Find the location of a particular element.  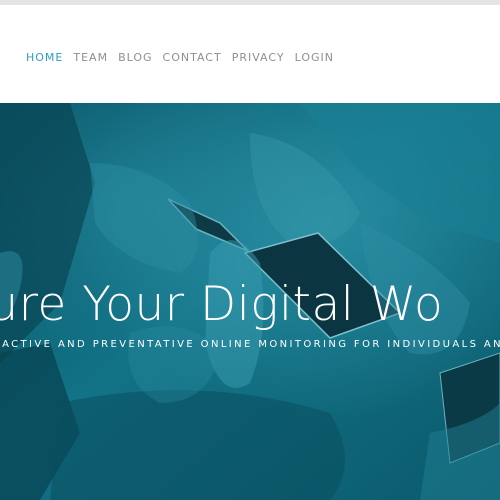

nav-item-home: HOME is located at coordinates (49, 55).